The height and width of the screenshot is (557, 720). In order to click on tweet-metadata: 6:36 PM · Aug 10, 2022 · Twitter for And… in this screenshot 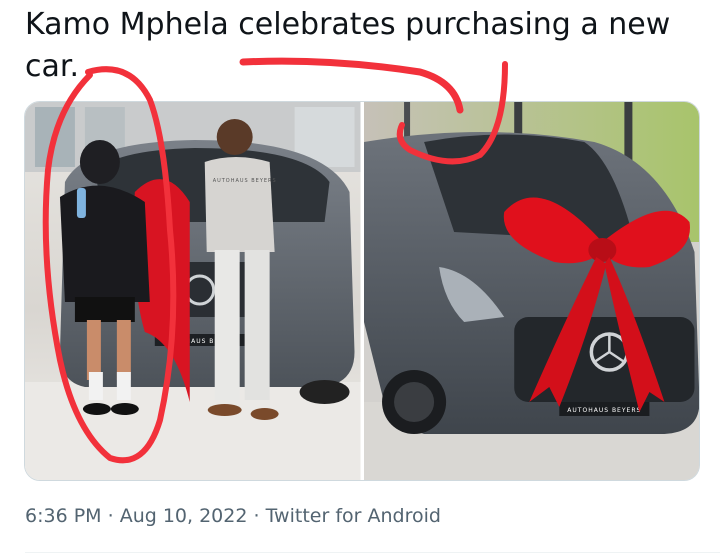, I will do `click(233, 516)`.